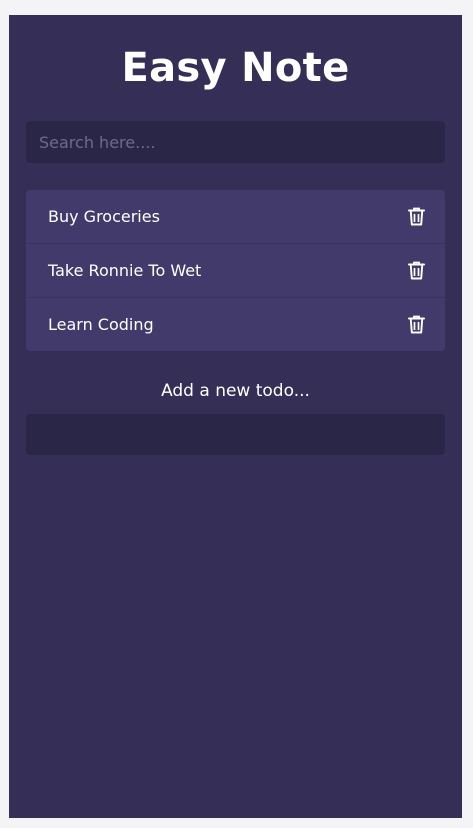 The image size is (473, 828). I want to click on search-input, so click(235, 142).